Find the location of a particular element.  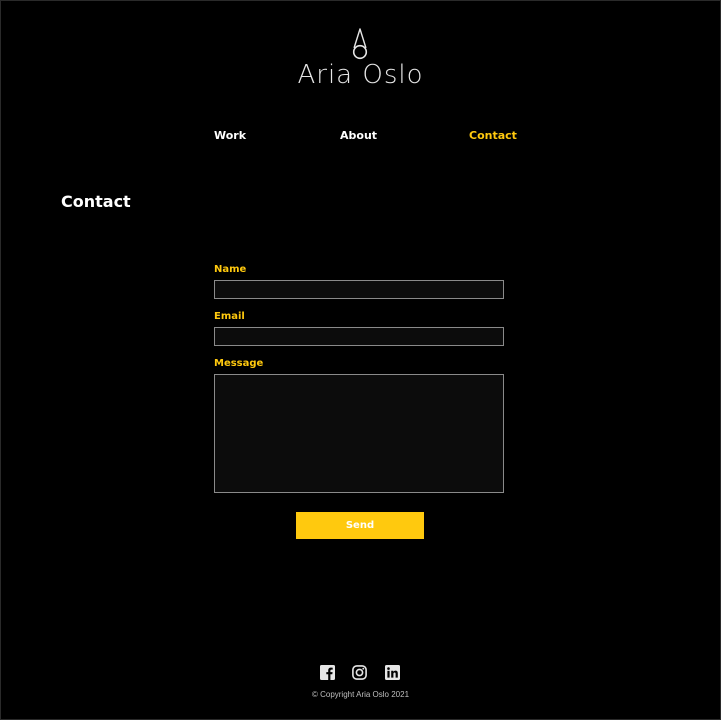

teardrop-ring-icon is located at coordinates (360, 44).